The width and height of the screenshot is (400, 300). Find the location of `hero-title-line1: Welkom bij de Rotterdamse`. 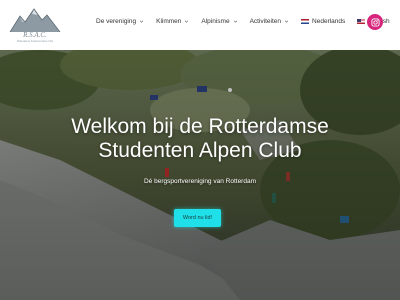

hero-title-line1: Welkom bij de Rotterdamse is located at coordinates (200, 126).